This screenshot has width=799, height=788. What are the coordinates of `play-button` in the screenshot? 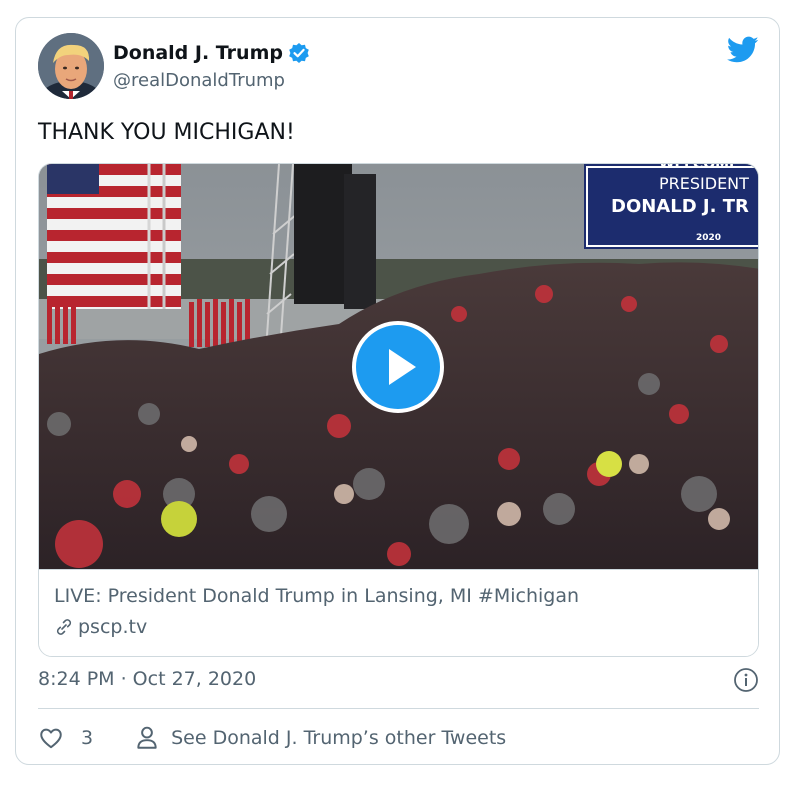 It's located at (398, 367).